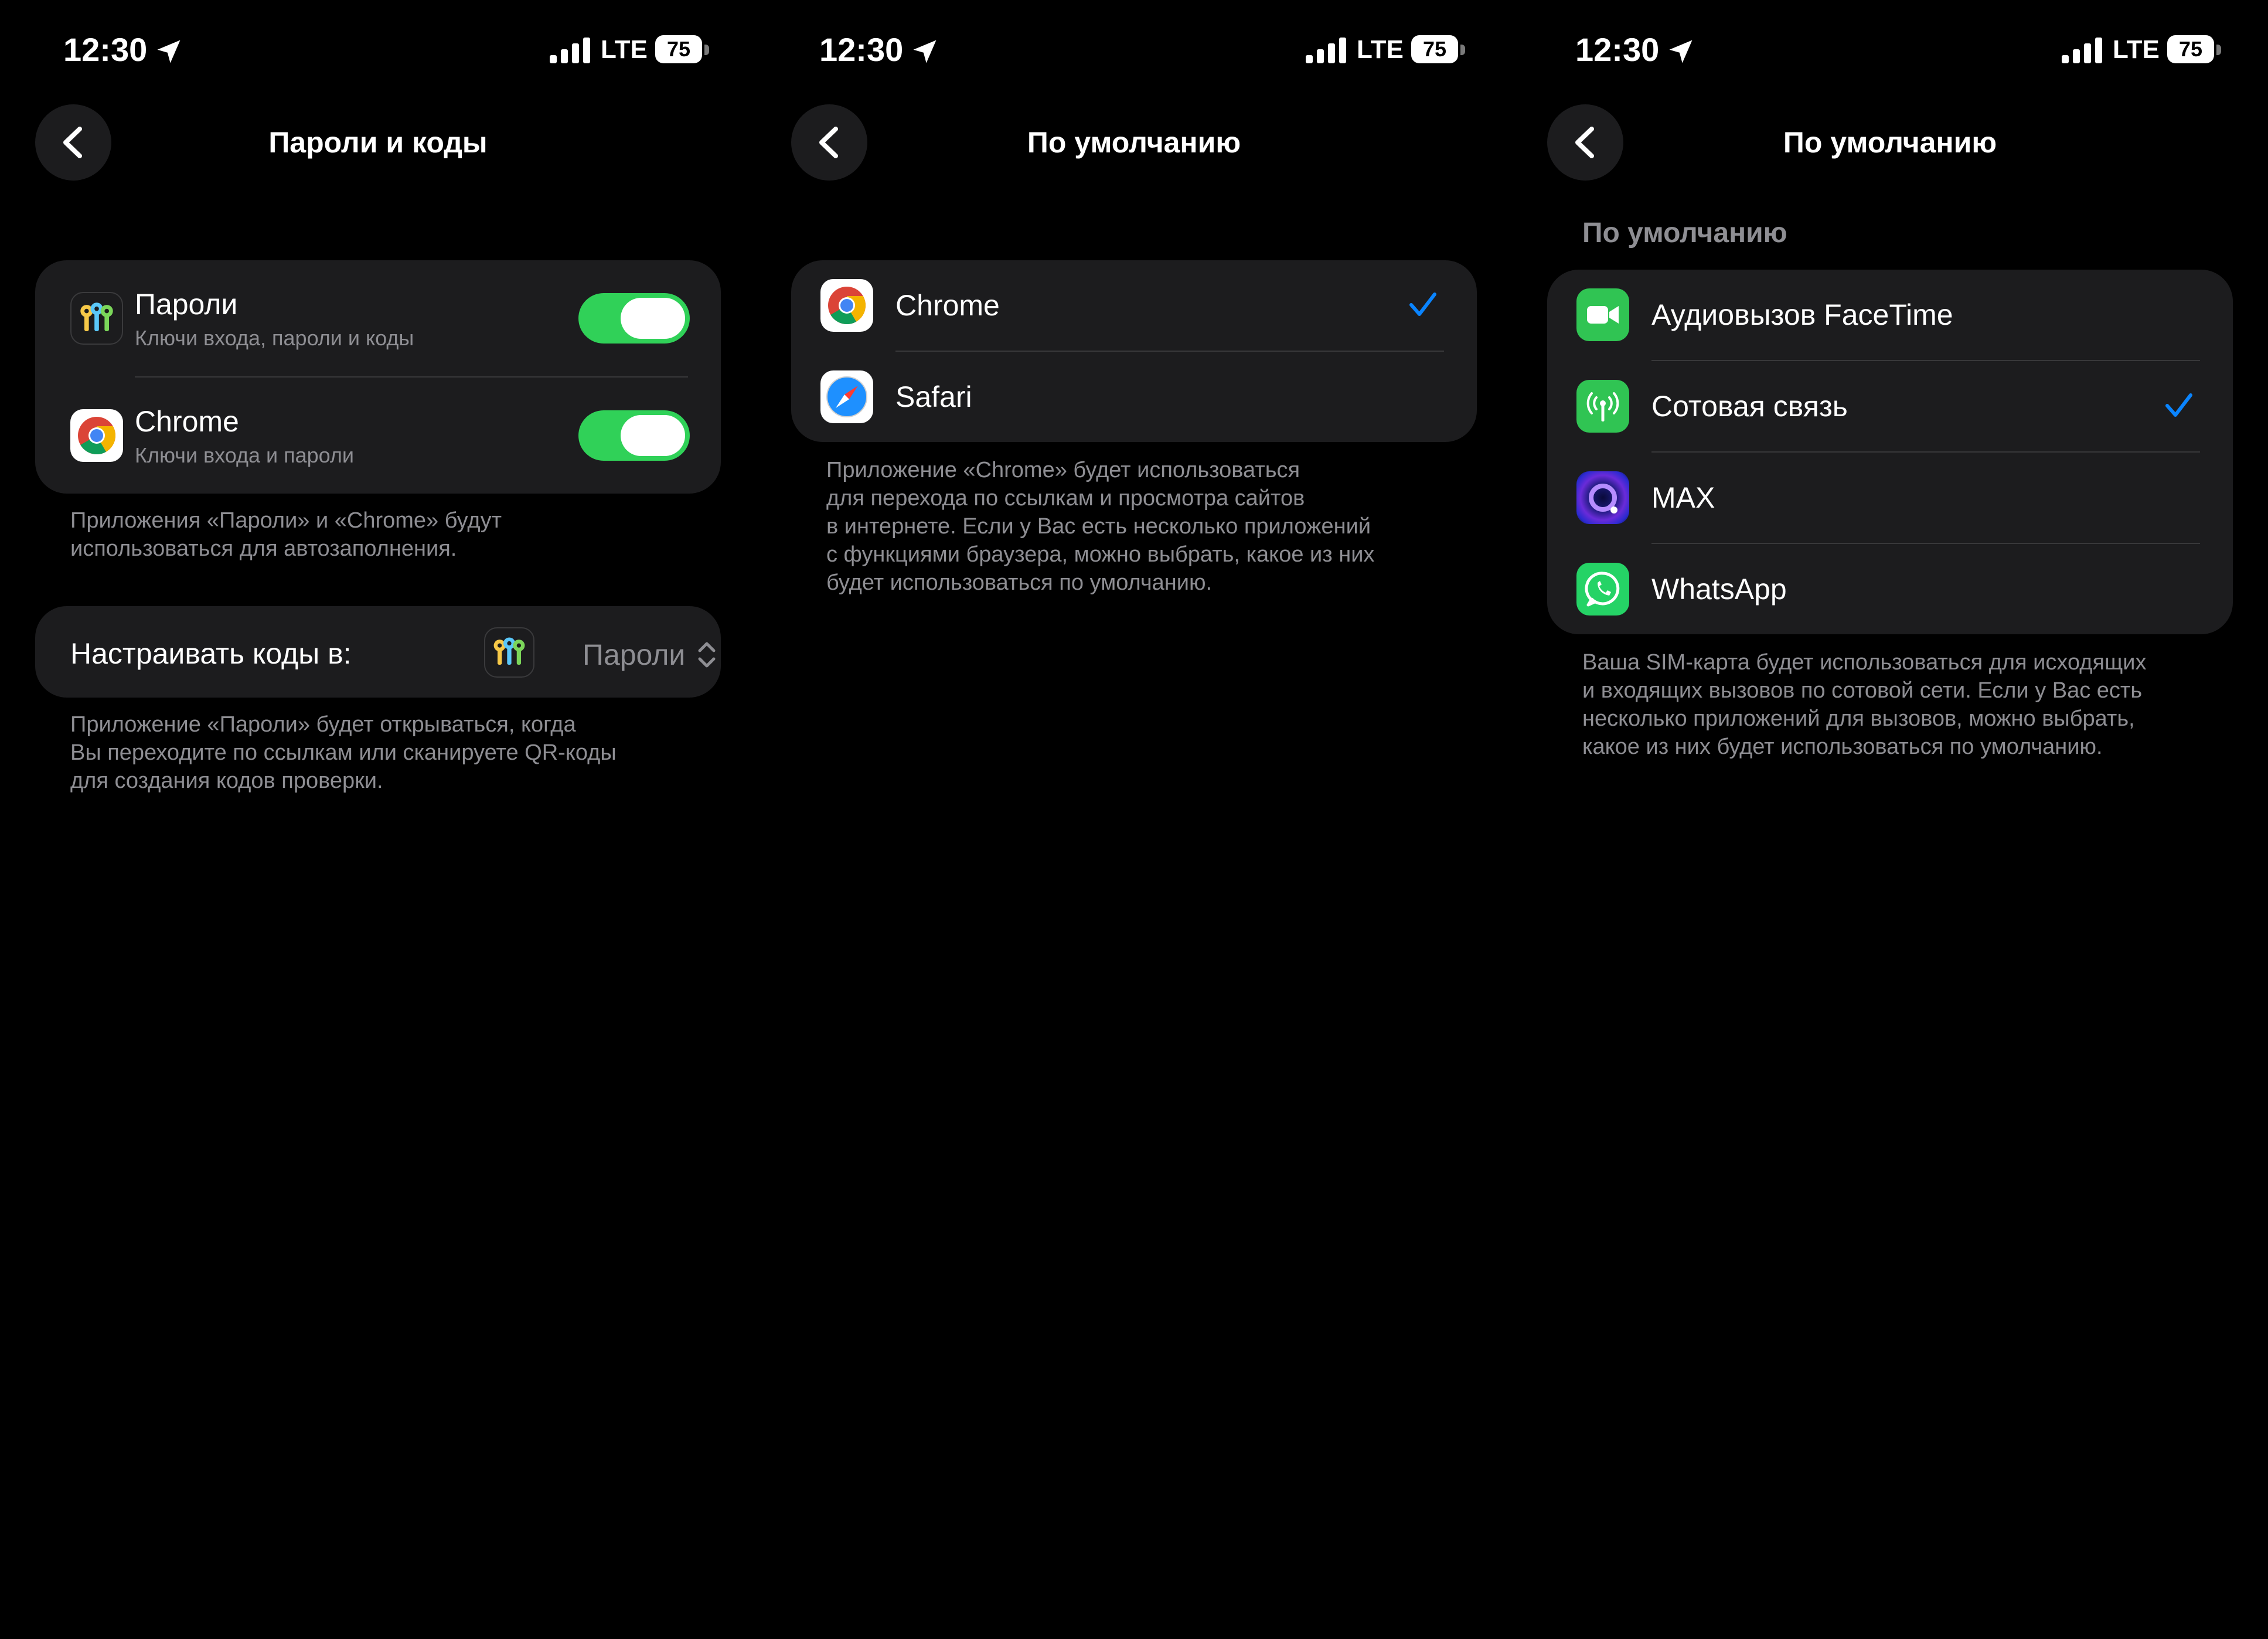 The height and width of the screenshot is (1639, 2268). What do you see at coordinates (378, 318) in the screenshot?
I see `autofill-row-passwords: Пароли Ключи входа, пароли и коды` at bounding box center [378, 318].